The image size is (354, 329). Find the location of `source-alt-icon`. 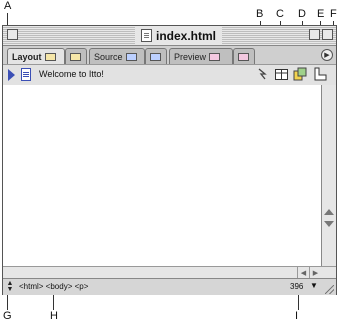

source-alt-icon is located at coordinates (155, 56).